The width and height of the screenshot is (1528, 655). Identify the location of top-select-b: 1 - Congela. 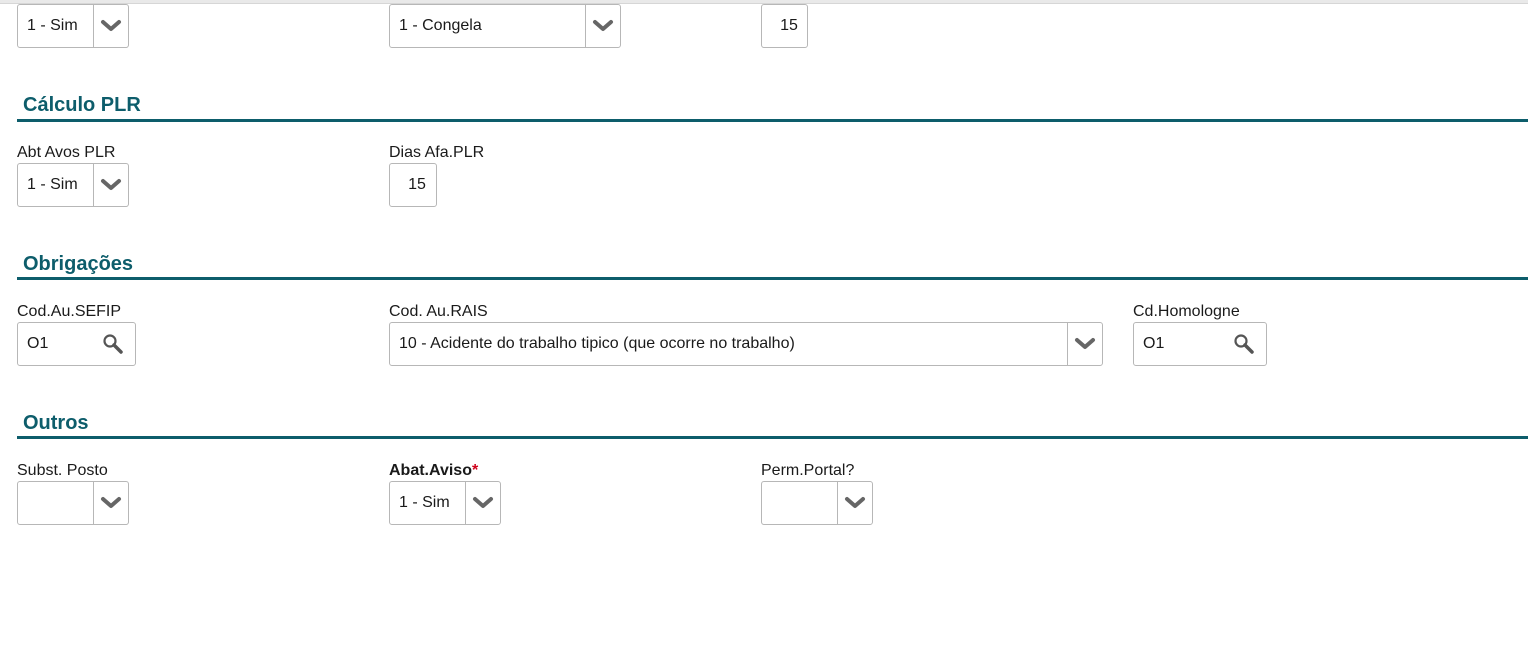
(505, 26).